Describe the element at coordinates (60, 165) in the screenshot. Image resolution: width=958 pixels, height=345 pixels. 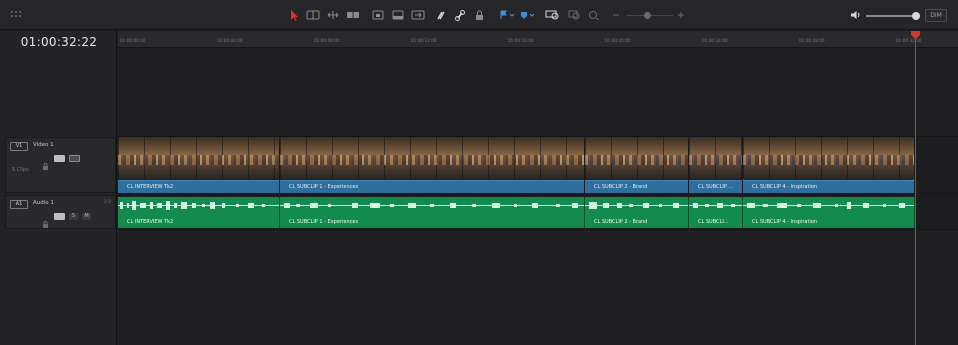
I see `track-header-v1: V1 Video 1 5 Clips` at that location.